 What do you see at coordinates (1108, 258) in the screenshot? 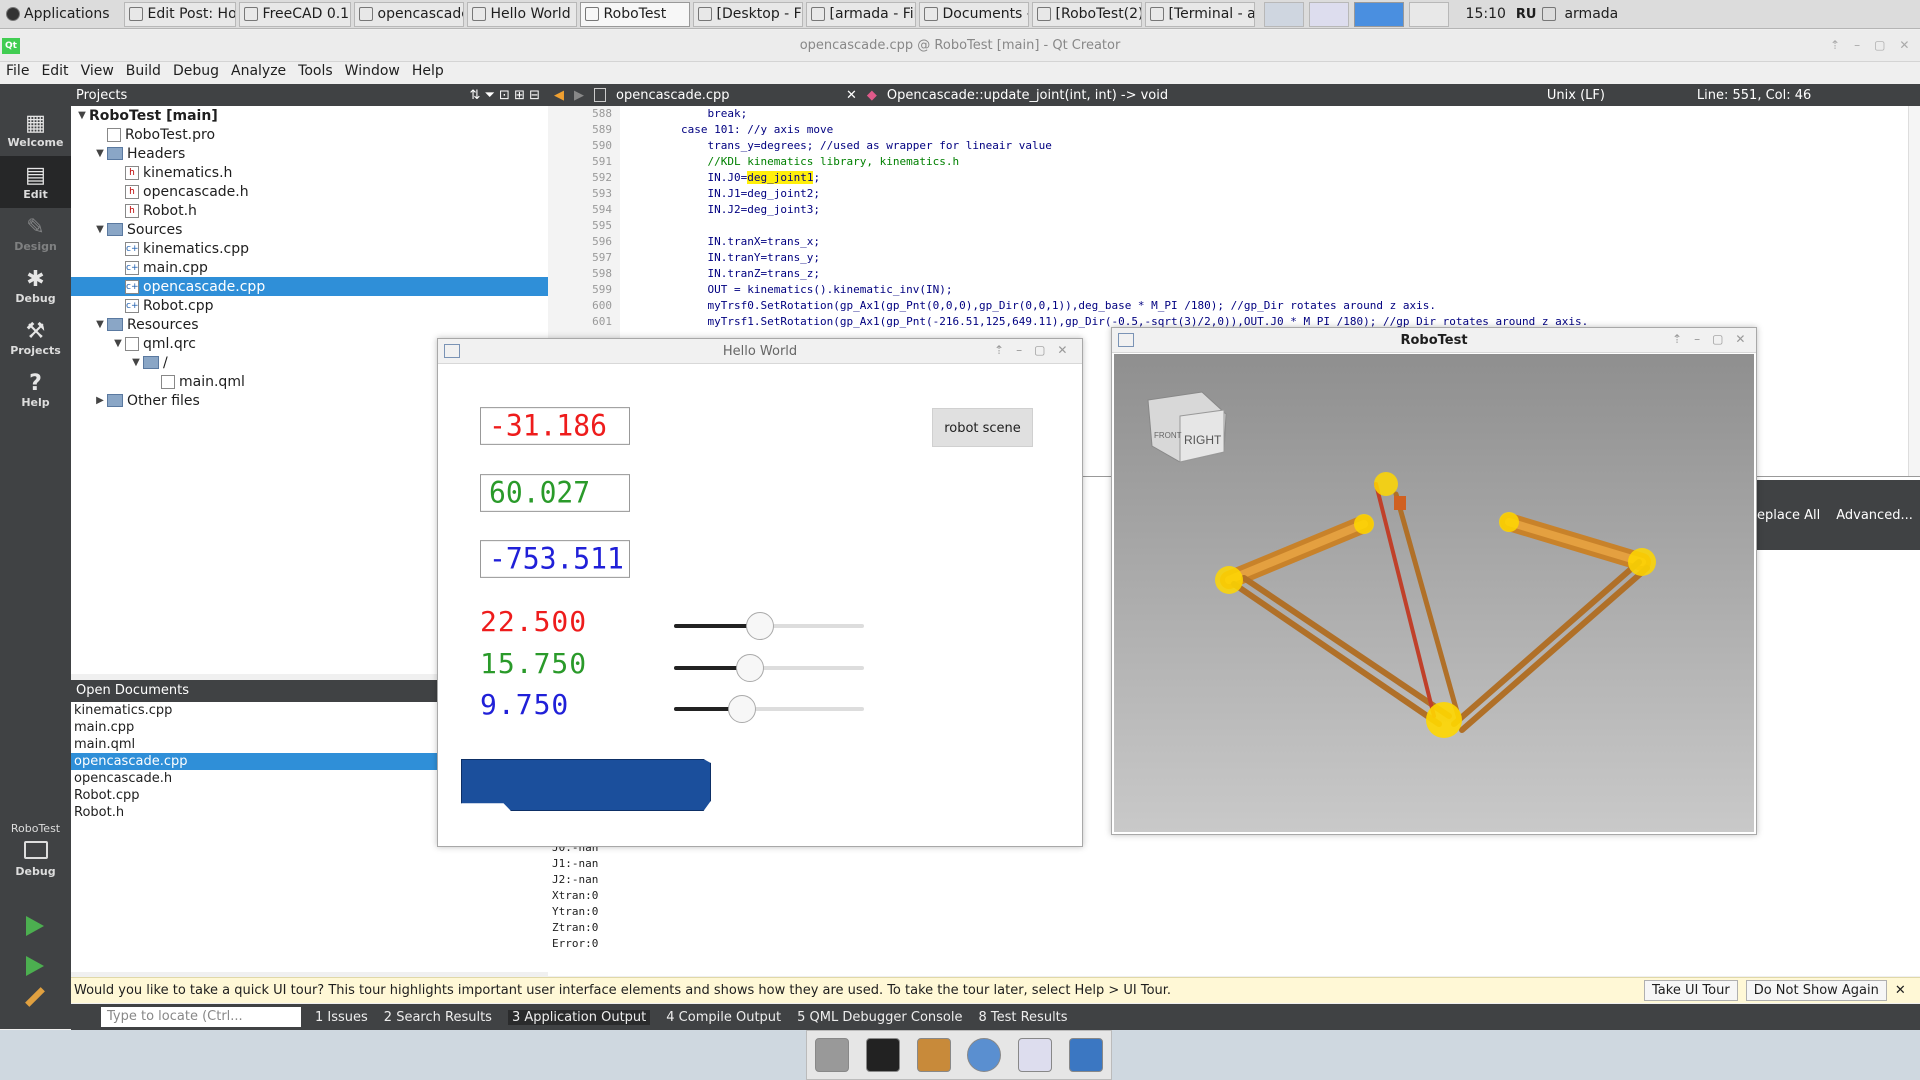
I see `code-line: IN.tranY=trans_y;` at bounding box center [1108, 258].